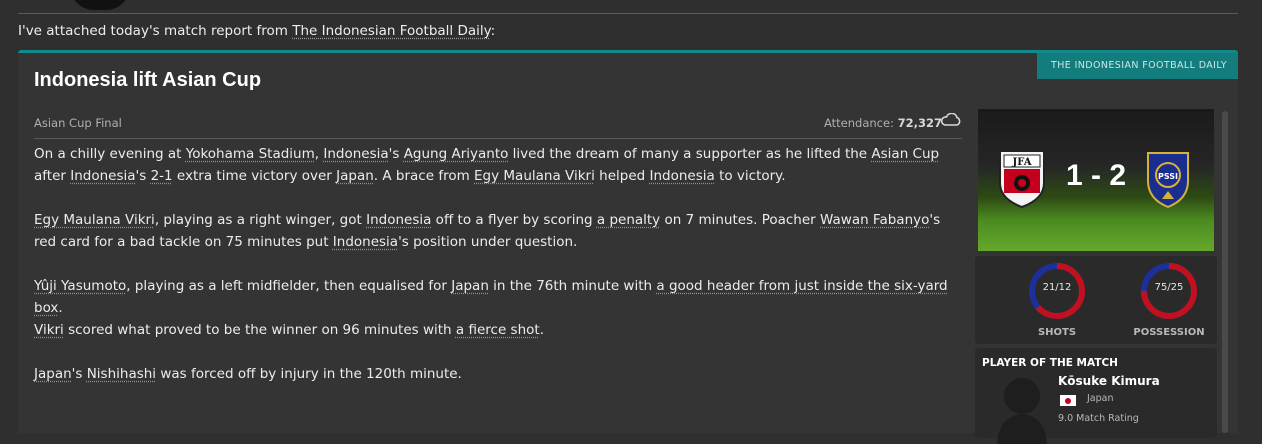 The image size is (1262, 444). What do you see at coordinates (498, 138) in the screenshot?
I see `header-divider` at bounding box center [498, 138].